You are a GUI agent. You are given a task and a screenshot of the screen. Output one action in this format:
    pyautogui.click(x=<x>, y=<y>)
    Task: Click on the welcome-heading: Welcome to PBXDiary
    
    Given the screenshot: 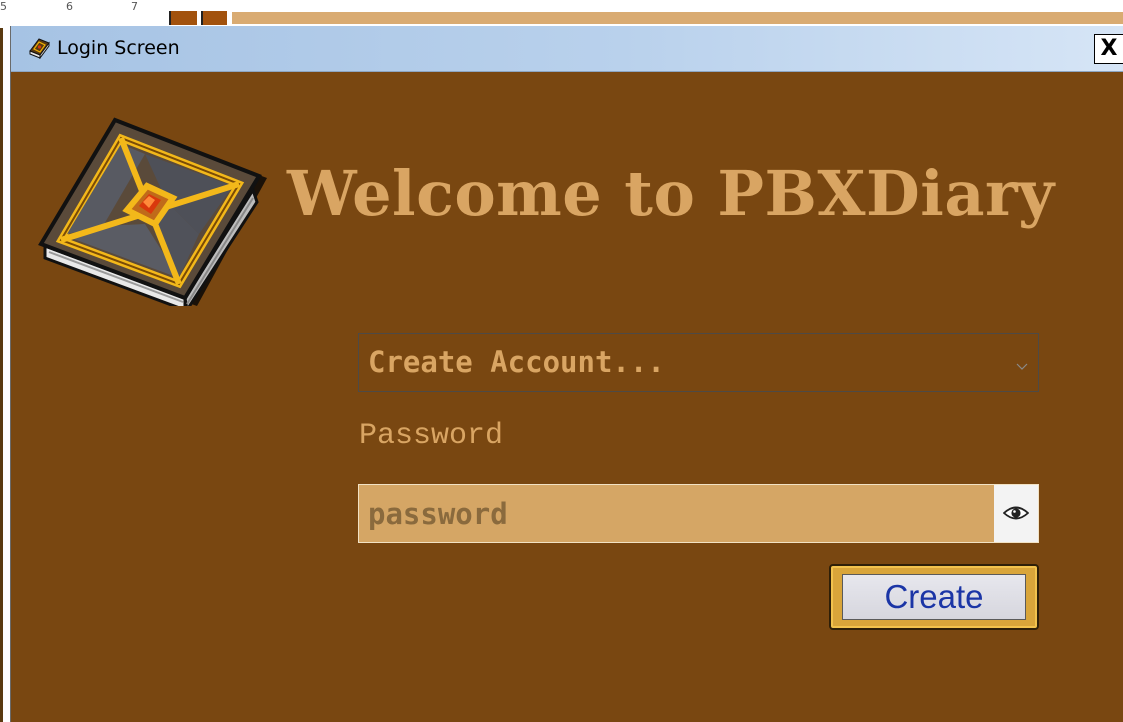 What is the action you would take?
    pyautogui.click(x=671, y=193)
    